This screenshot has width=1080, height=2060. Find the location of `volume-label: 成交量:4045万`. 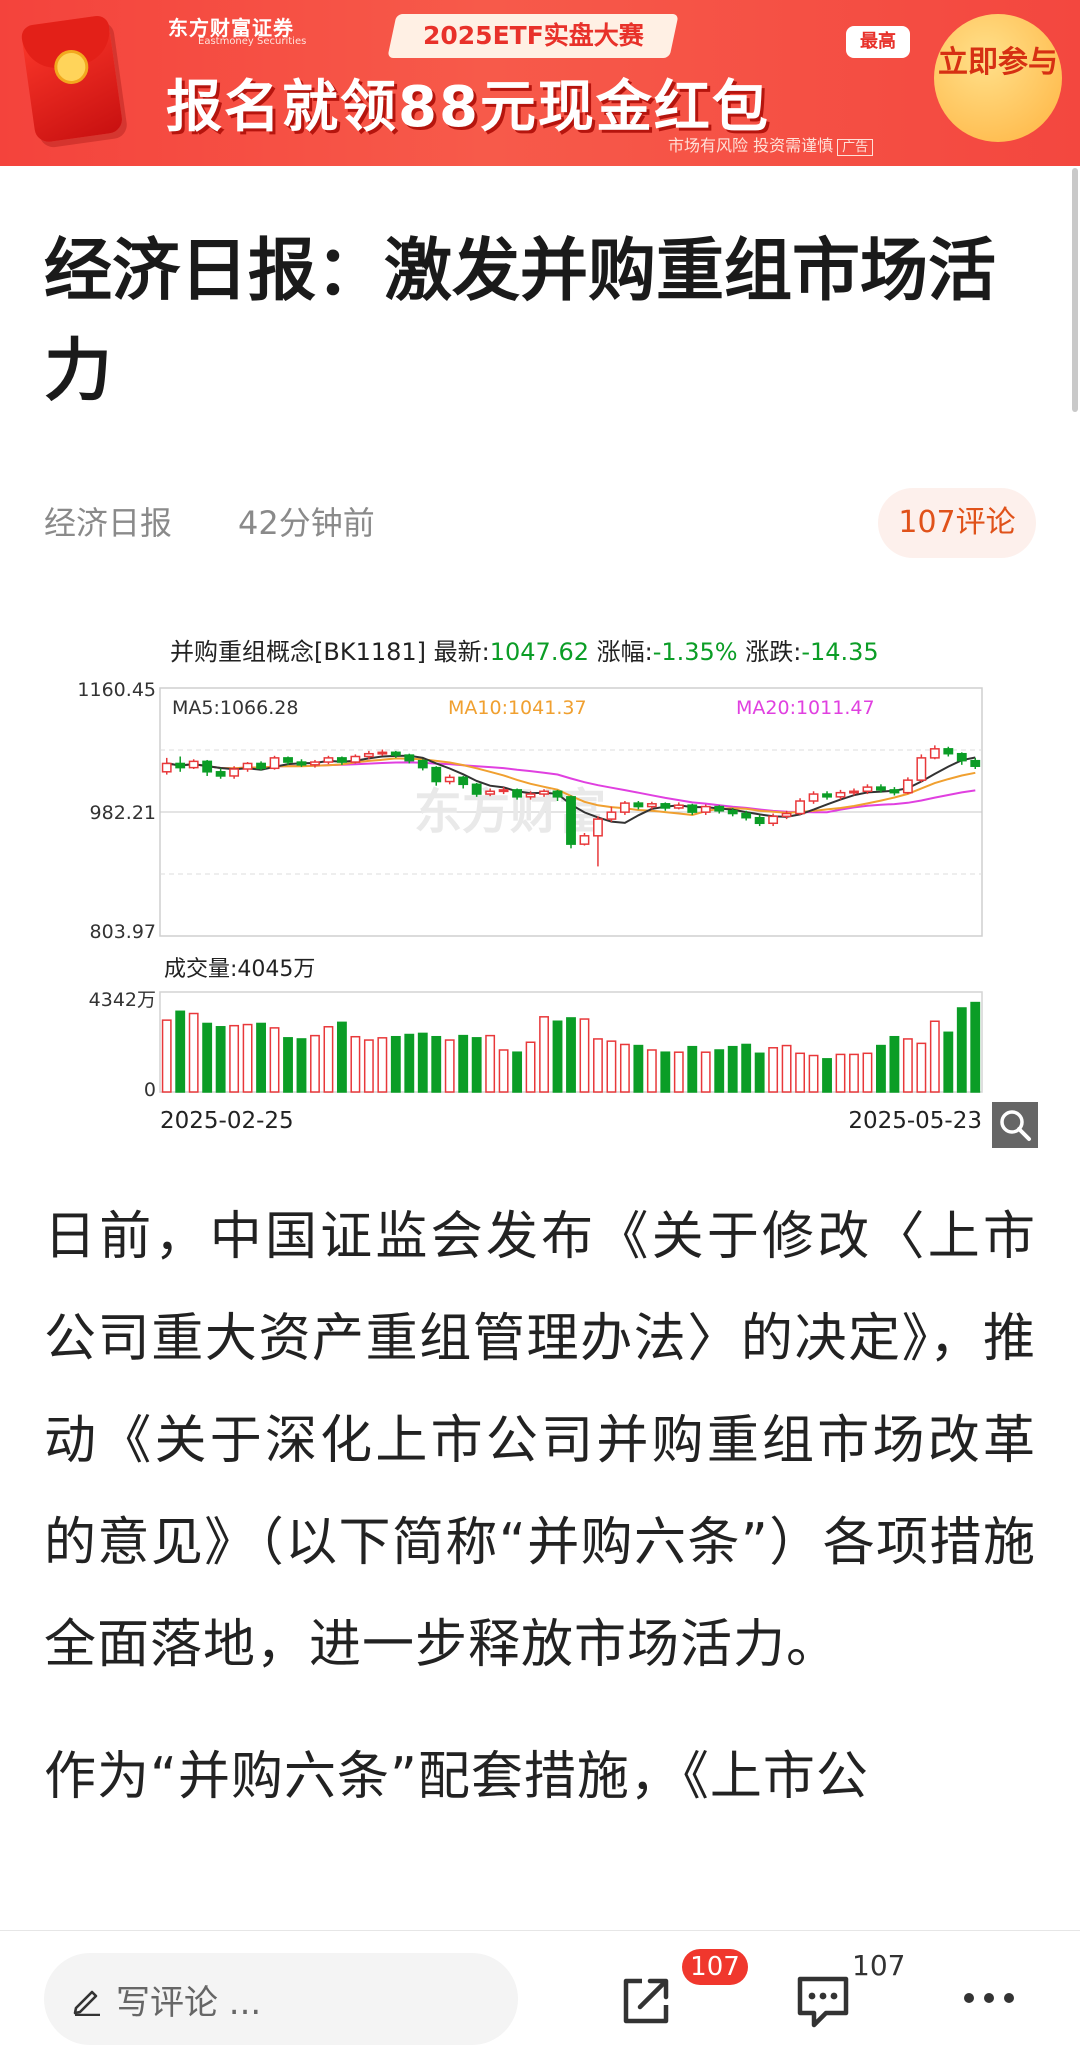

volume-label: 成交量:4045万 is located at coordinates (239, 969).